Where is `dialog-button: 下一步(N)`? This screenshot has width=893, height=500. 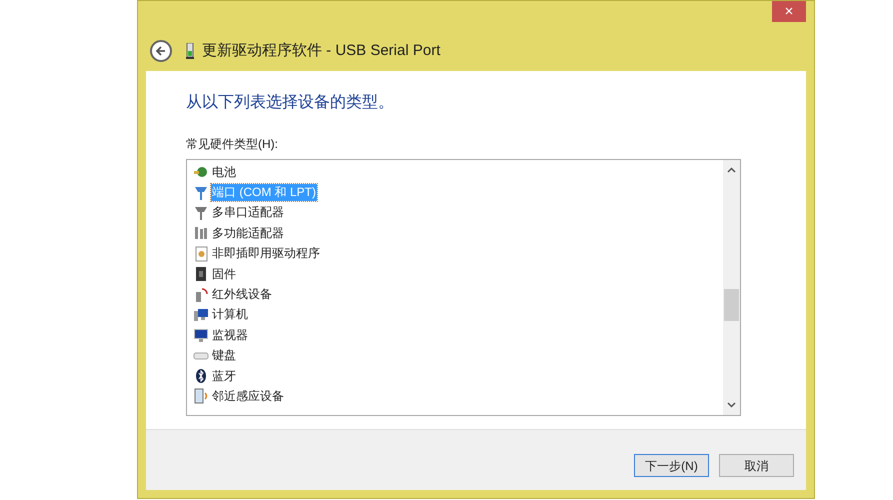
dialog-button: 下一步(N) is located at coordinates (671, 465).